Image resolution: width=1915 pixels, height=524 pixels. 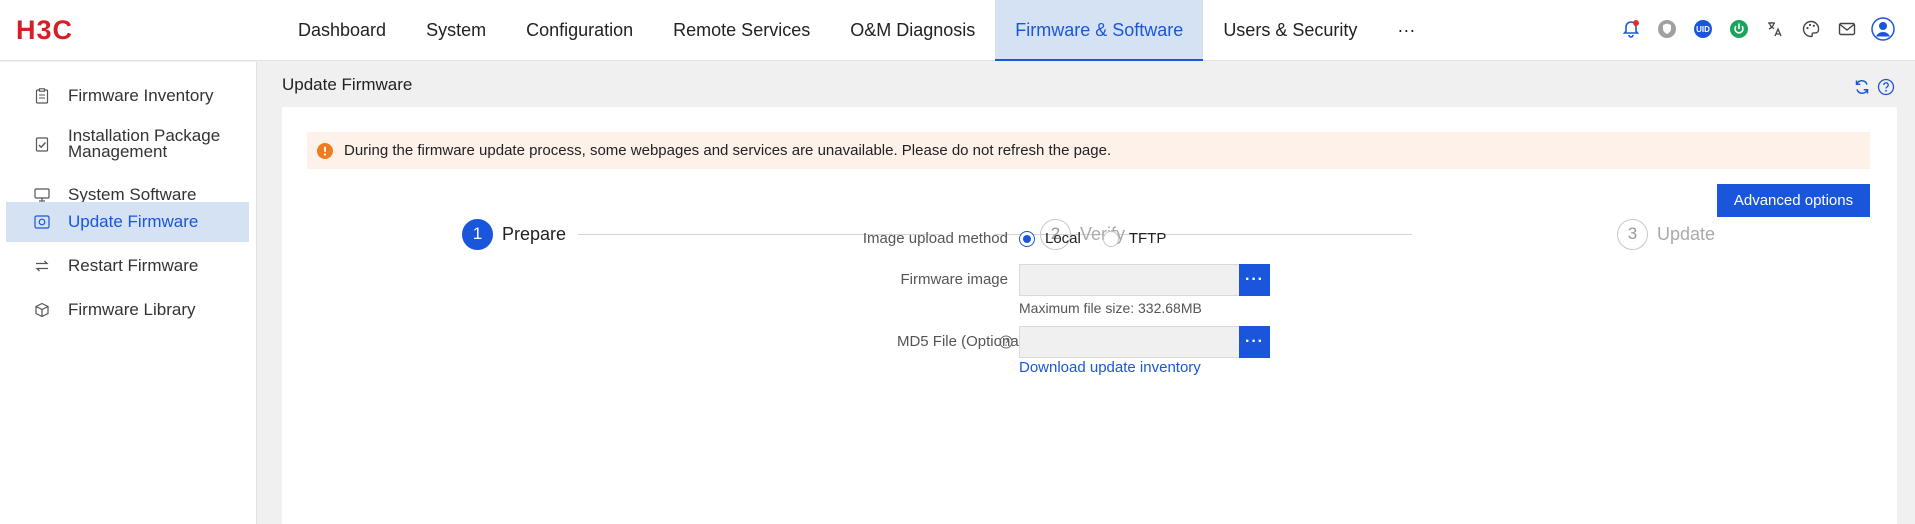 I want to click on upload-method-radio-group: Local TFTP, so click(x=1103, y=238).